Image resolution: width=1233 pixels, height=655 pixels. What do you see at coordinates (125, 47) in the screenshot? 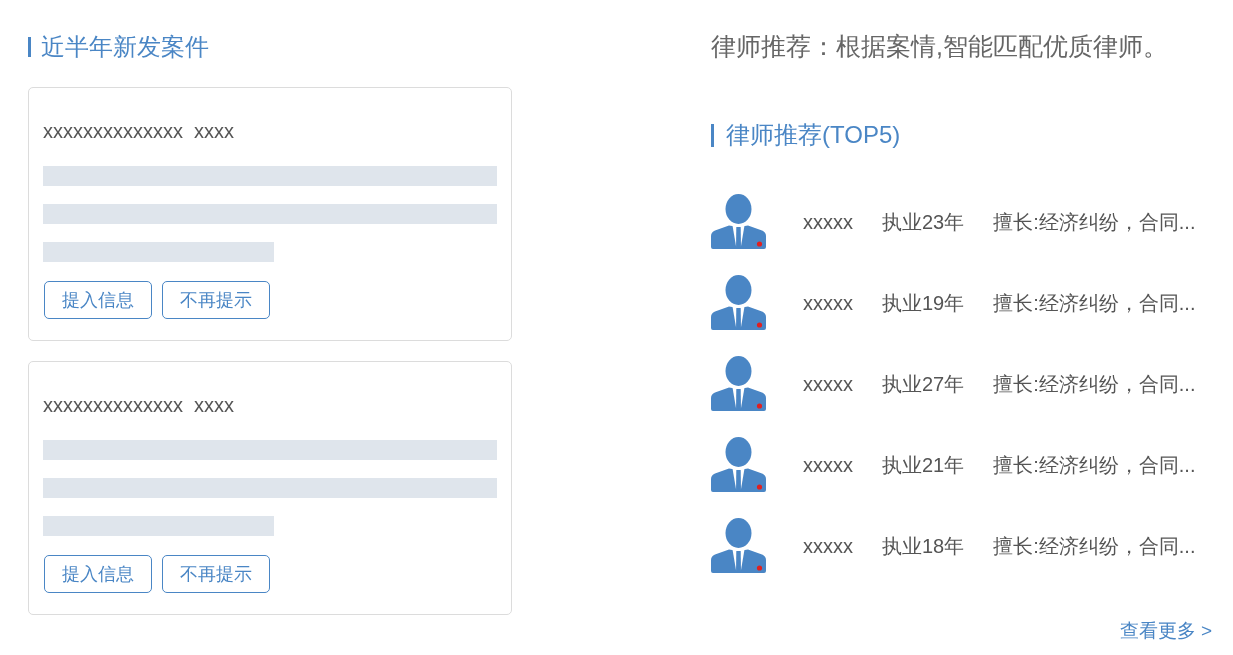
I see `section-title: 近半年新发案件` at bounding box center [125, 47].